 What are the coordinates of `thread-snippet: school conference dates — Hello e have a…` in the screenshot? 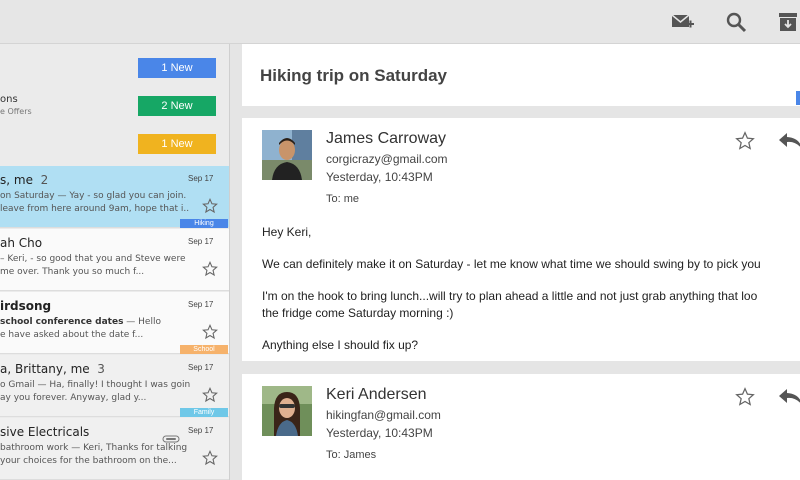 It's located at (80, 328).